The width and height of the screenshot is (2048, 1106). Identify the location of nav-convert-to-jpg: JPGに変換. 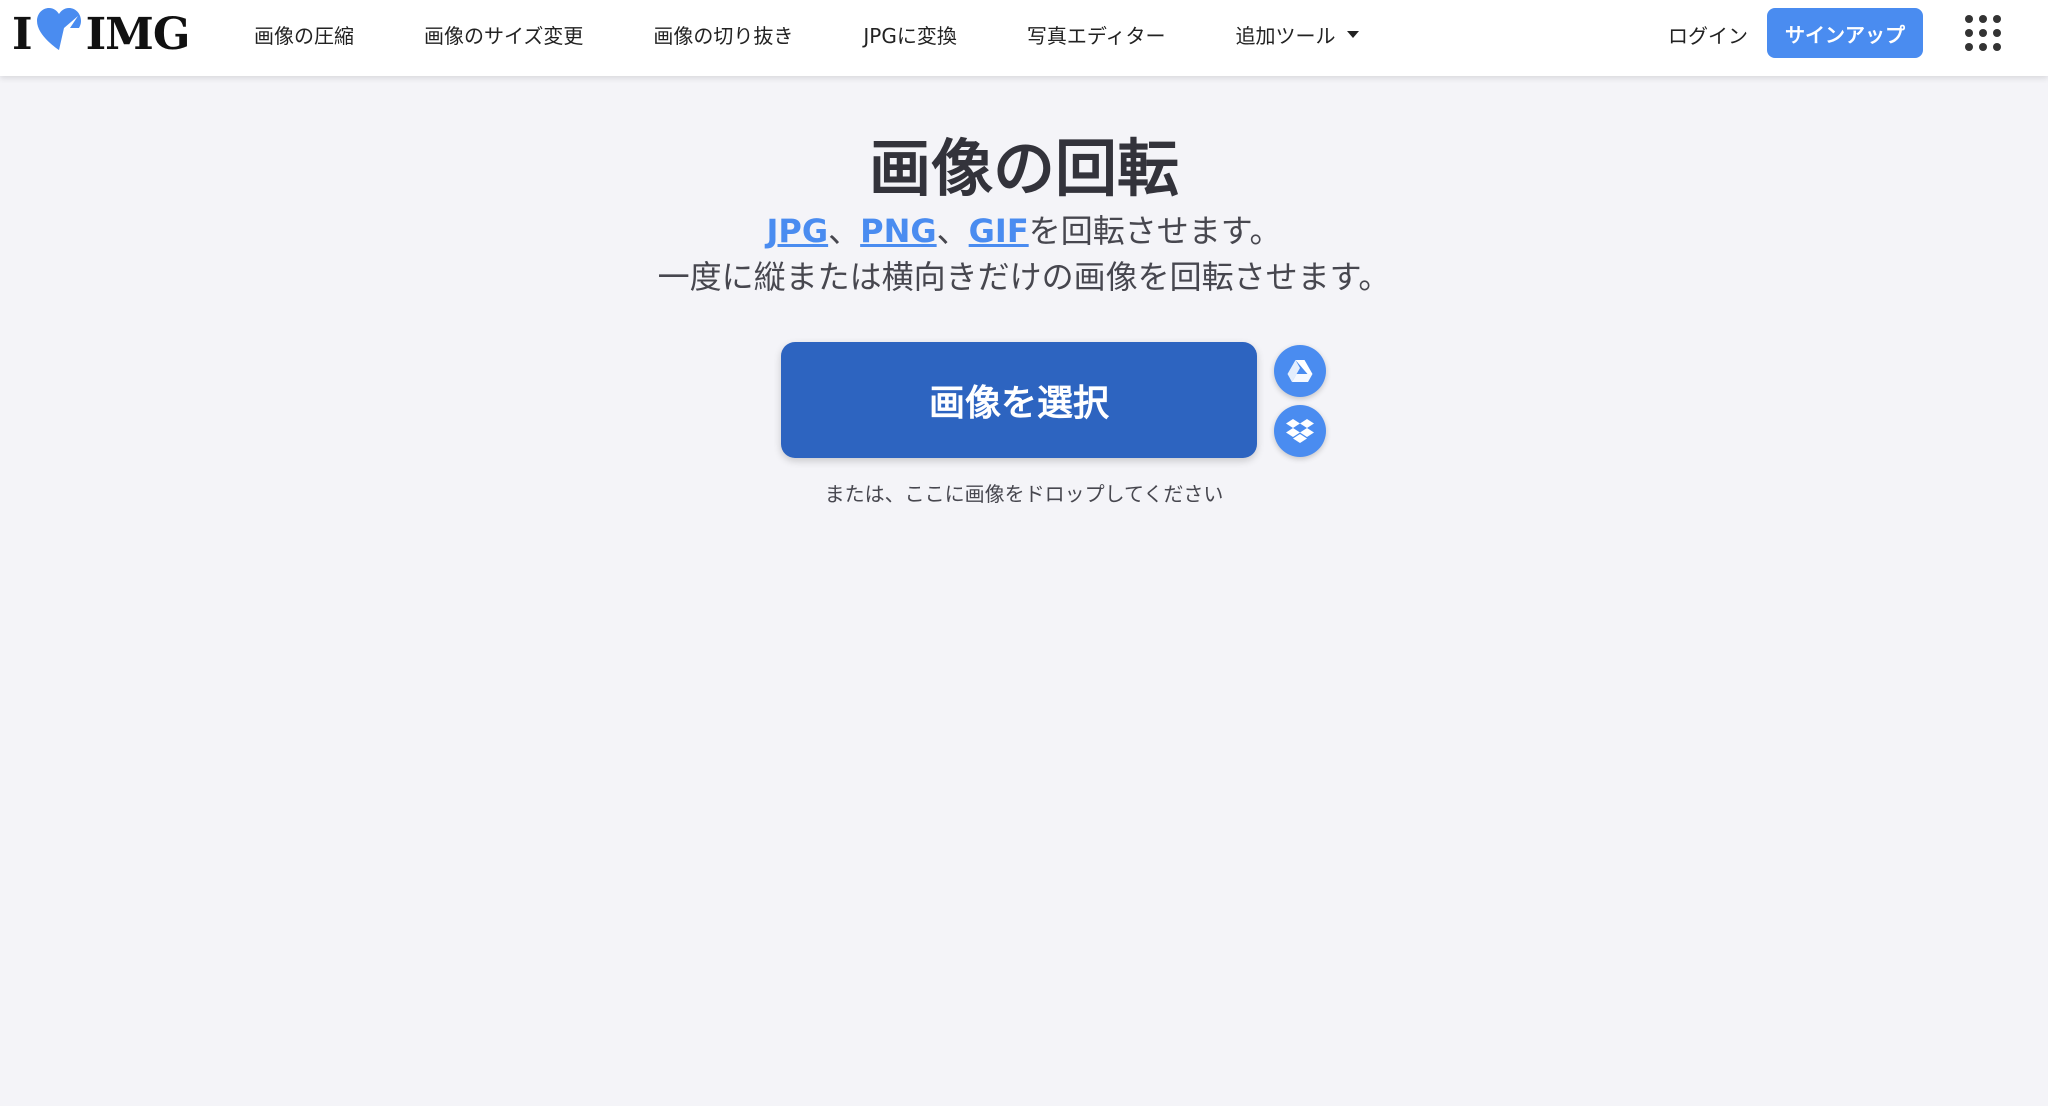
(909, 34).